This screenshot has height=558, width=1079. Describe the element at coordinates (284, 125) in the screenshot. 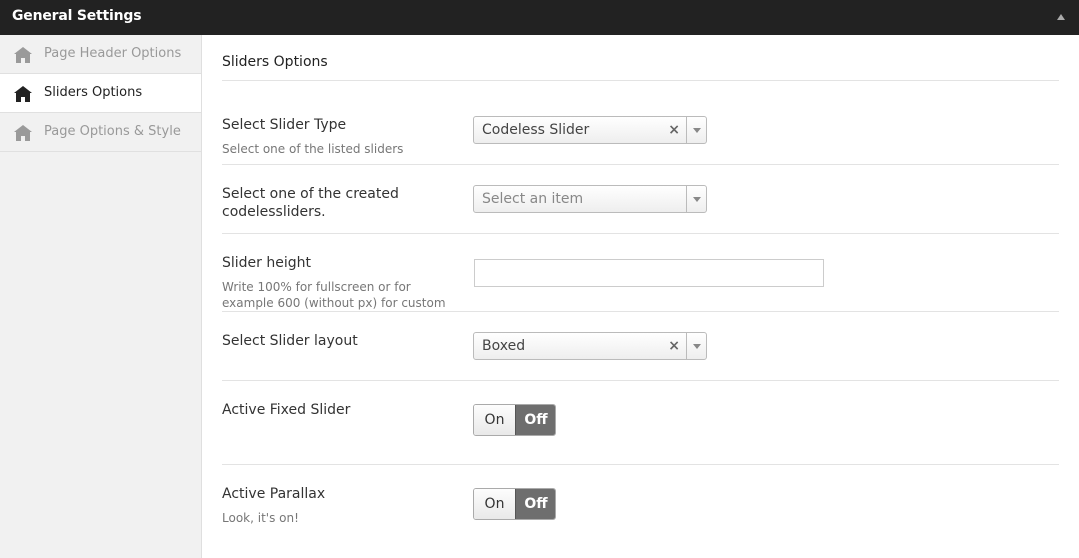

I see `slider-type-label: Select Slider Type` at that location.